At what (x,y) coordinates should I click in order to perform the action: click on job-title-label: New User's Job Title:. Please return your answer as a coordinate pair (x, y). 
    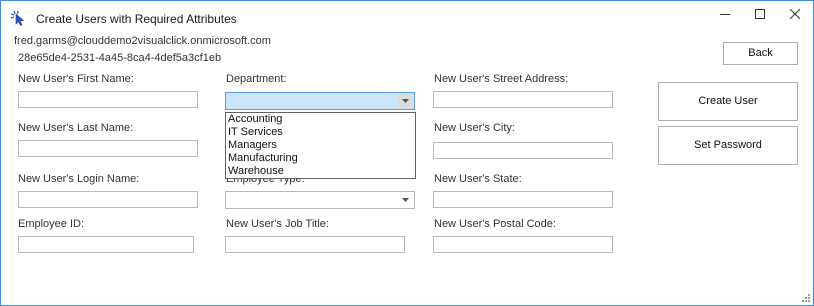
    Looking at the image, I should click on (277, 224).